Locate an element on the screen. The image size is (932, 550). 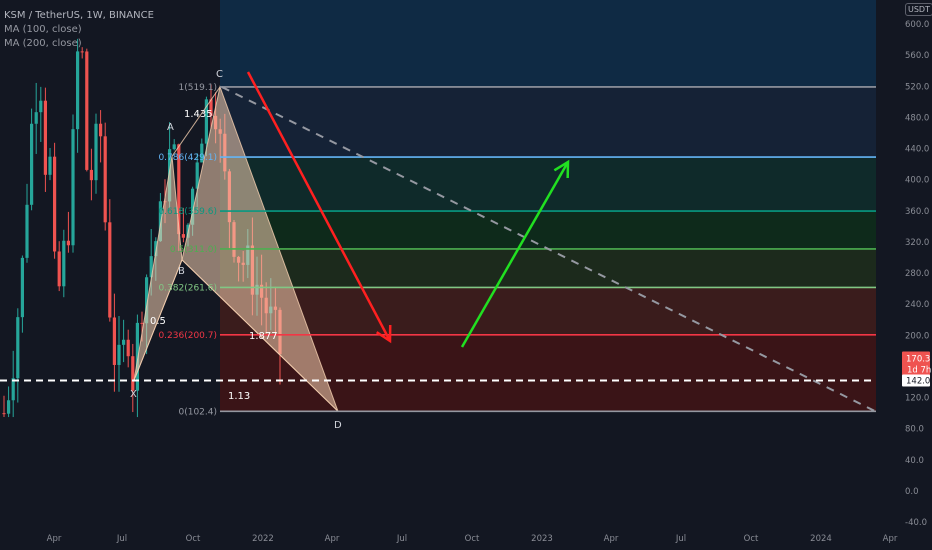
fib-label: 0.786(429.1) is located at coordinates (187, 158).